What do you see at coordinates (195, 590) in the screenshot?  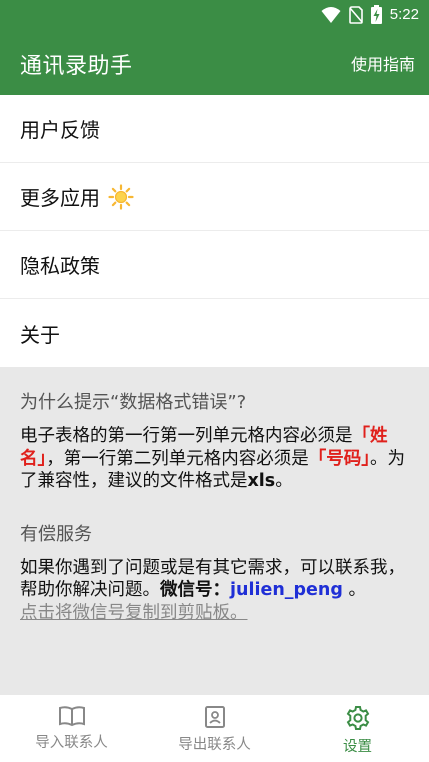 I see `wechat-label: 微信号：` at bounding box center [195, 590].